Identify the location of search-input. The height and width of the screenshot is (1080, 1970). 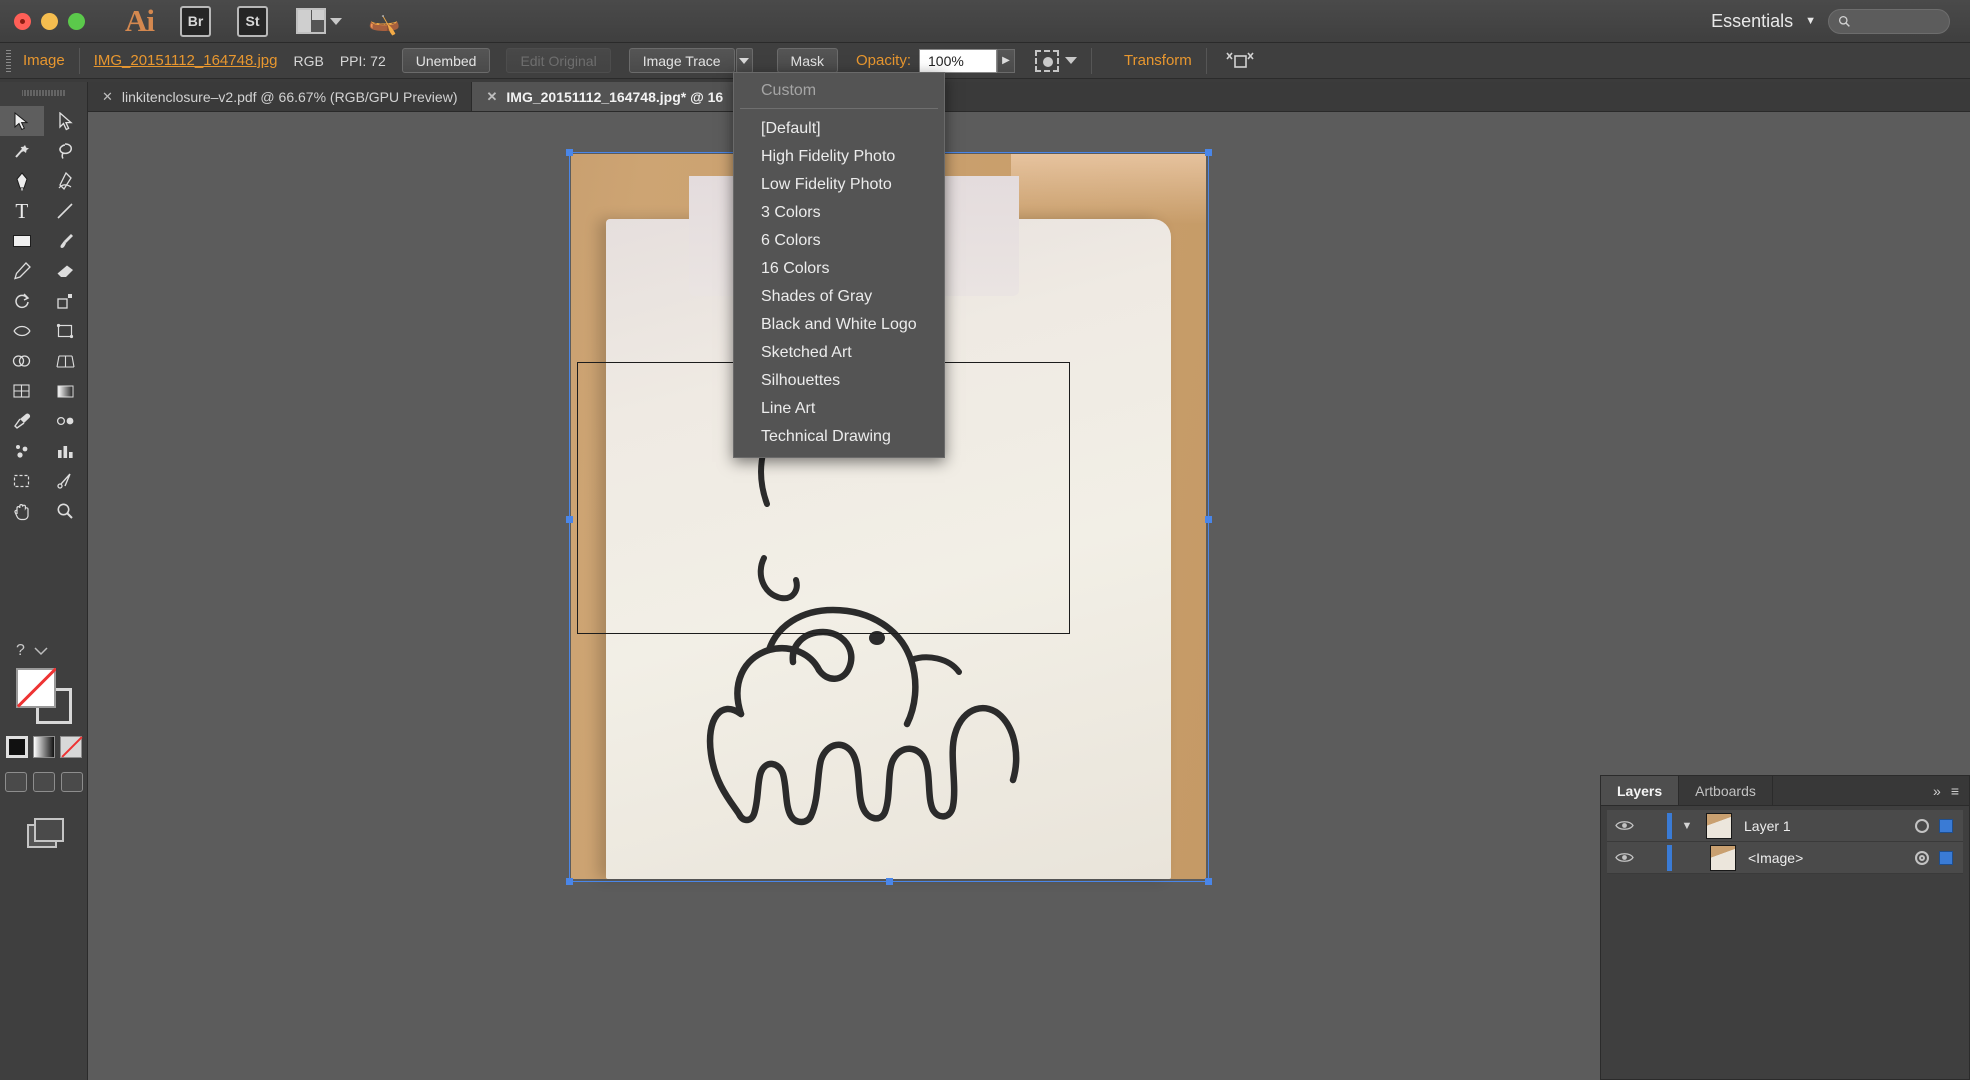
(1889, 21).